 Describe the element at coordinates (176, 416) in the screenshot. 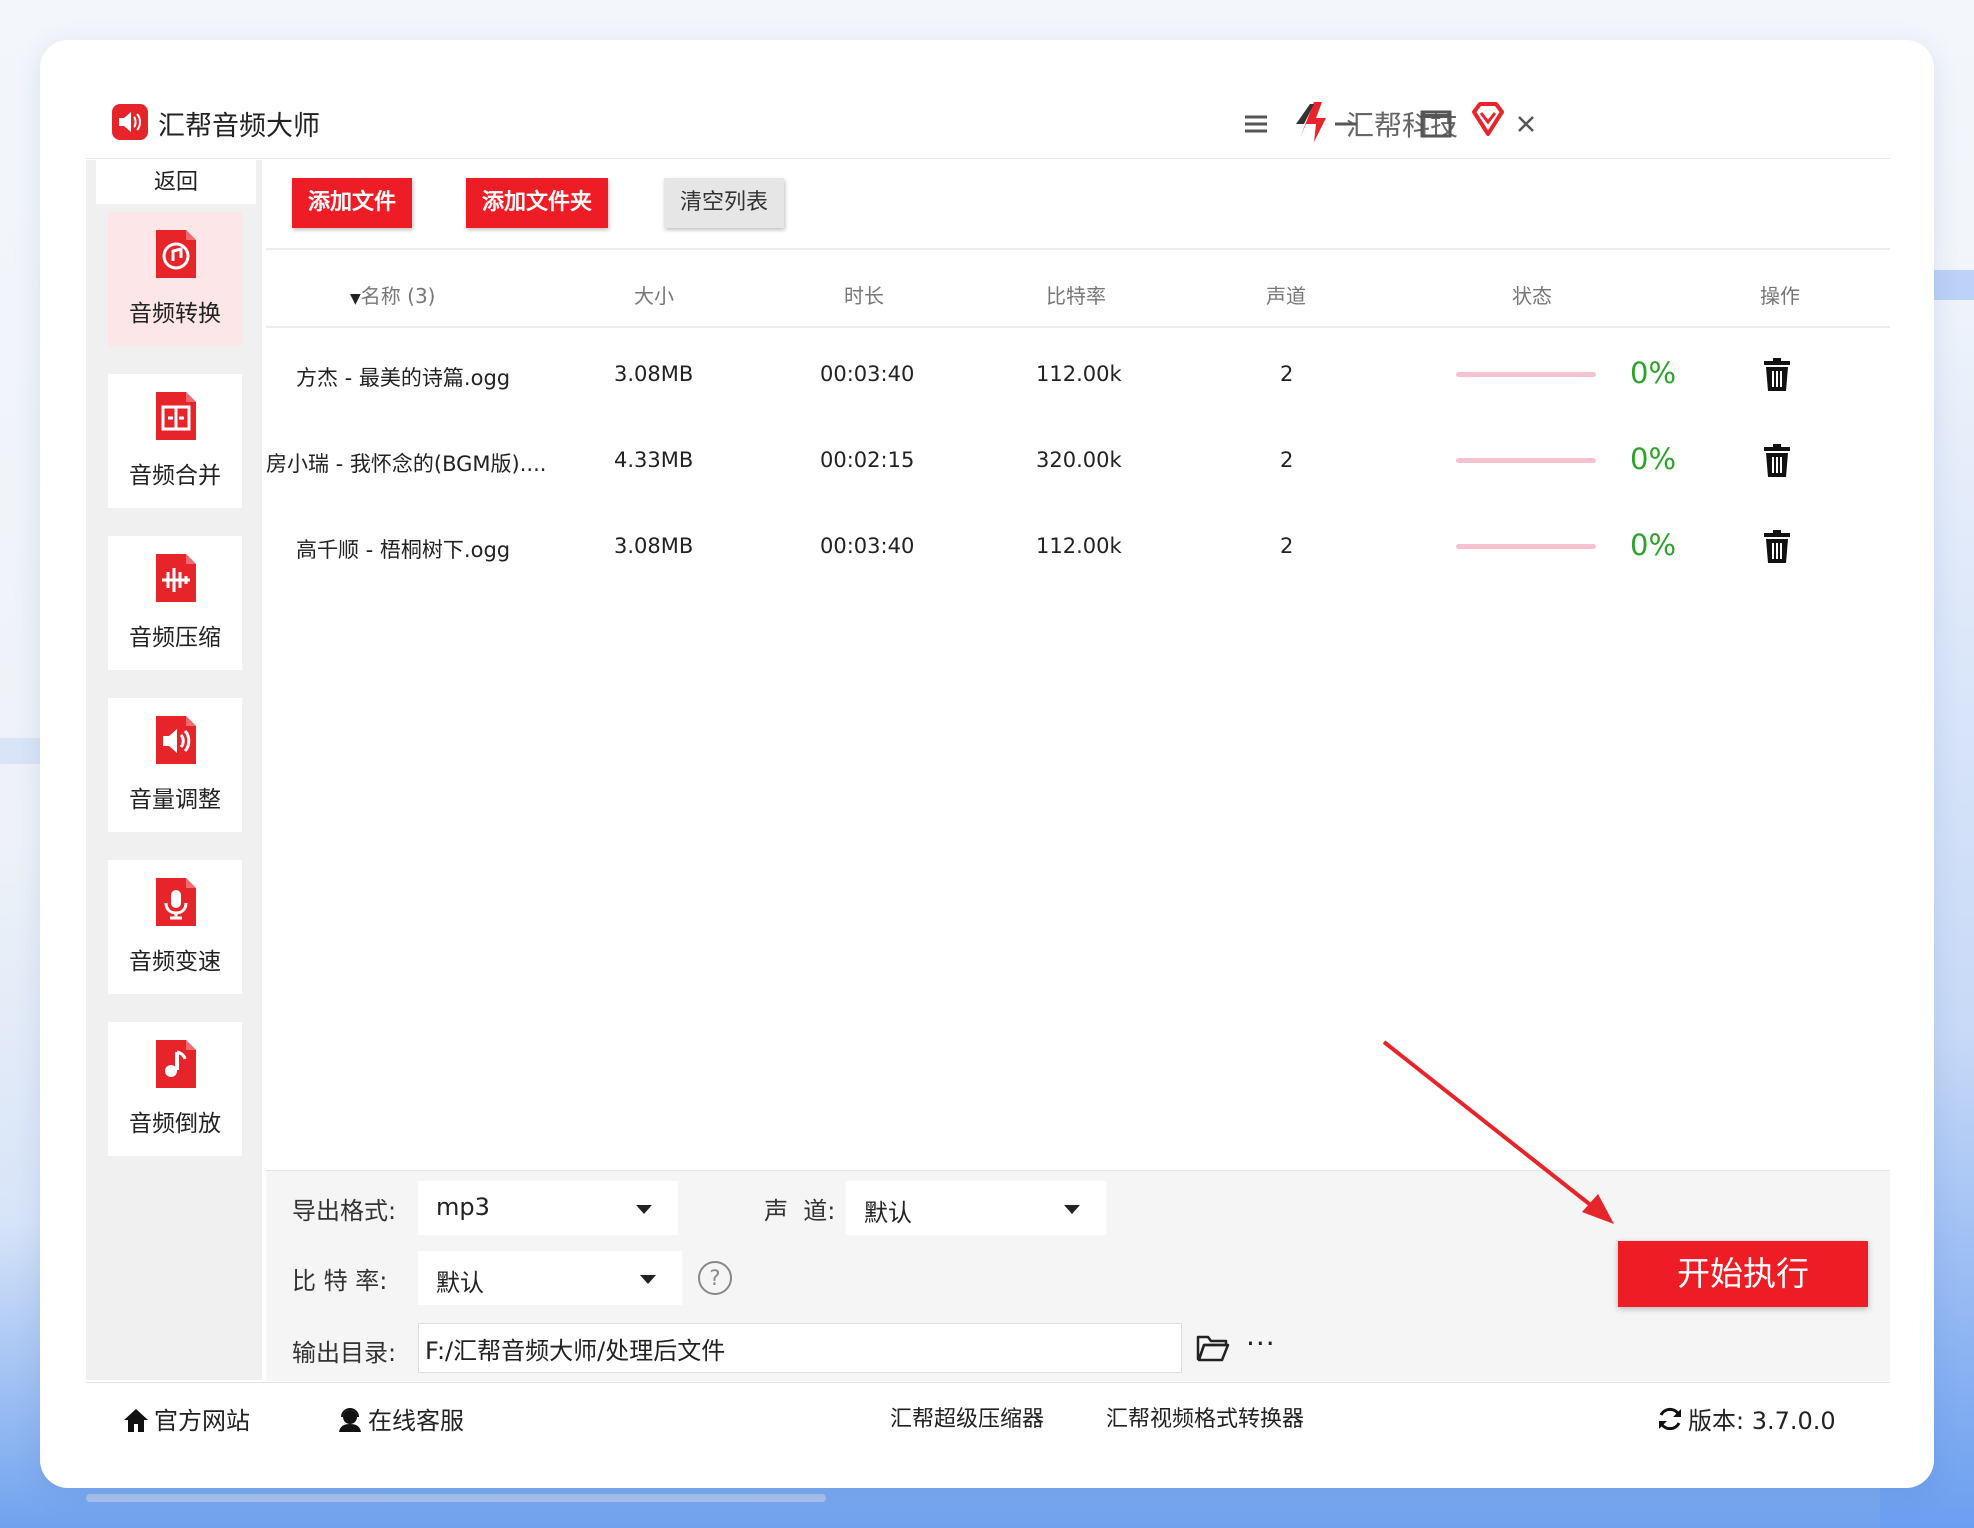

I see `audio-merge-icon` at that location.